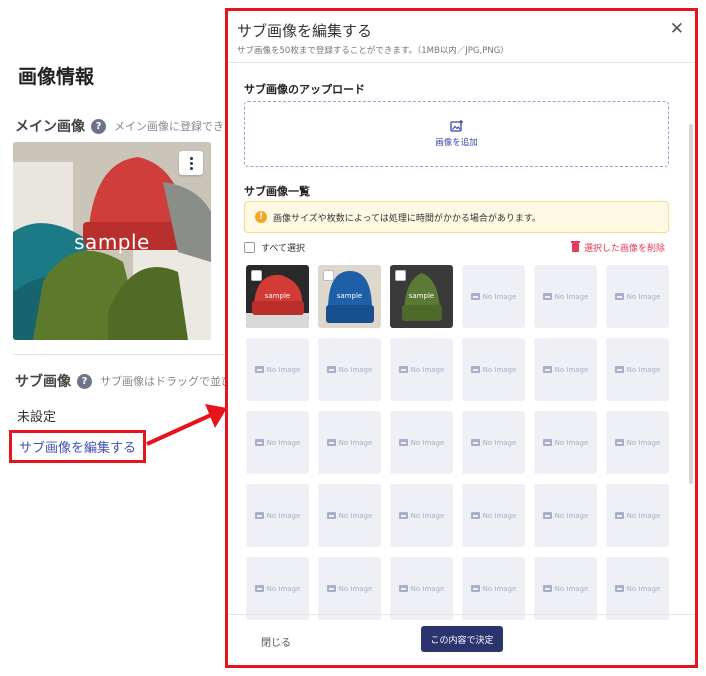 The height and width of the screenshot is (676, 706). Describe the element at coordinates (305, 31) in the screenshot. I see `modal-title: サブ画像を編集する` at that location.